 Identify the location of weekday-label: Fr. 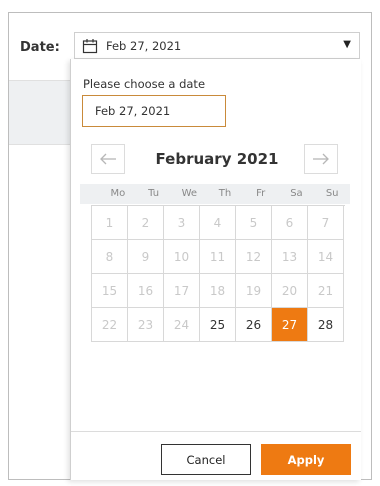
(261, 193).